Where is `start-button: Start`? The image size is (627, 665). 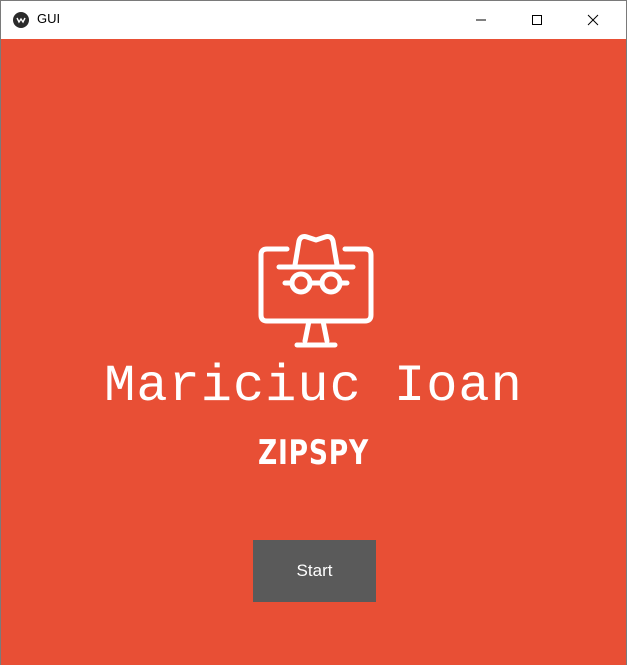
start-button: Start is located at coordinates (314, 571).